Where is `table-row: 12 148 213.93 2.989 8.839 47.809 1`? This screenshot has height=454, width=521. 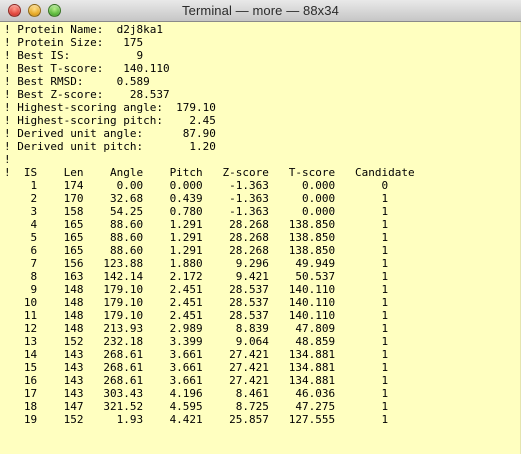
table-row: 12 148 213.93 2.989 8.839 47.809 1 is located at coordinates (196, 328).